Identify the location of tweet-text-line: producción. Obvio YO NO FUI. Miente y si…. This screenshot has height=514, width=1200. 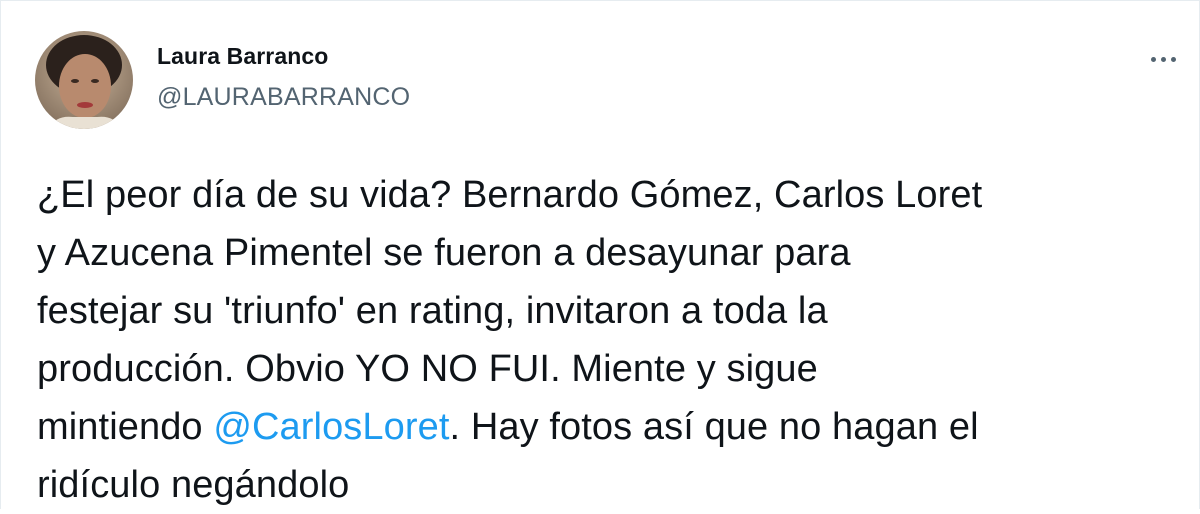
(612, 369).